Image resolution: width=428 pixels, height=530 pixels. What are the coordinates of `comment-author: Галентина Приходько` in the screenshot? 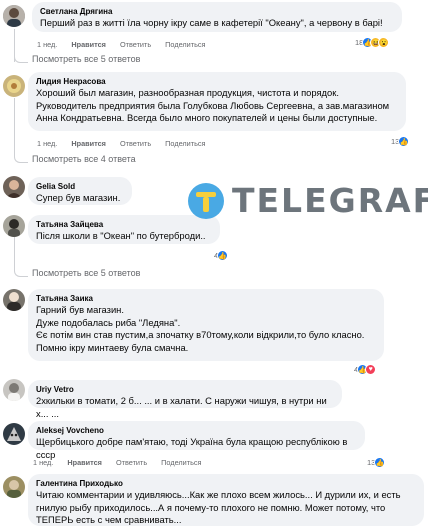 It's located at (226, 483).